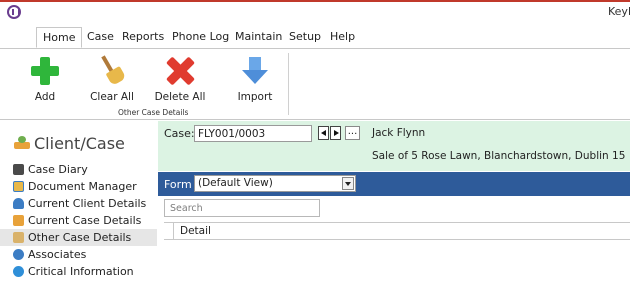 Image resolution: width=630 pixels, height=290 pixels. What do you see at coordinates (305, 37) in the screenshot?
I see `tab-setup: Setup` at bounding box center [305, 37].